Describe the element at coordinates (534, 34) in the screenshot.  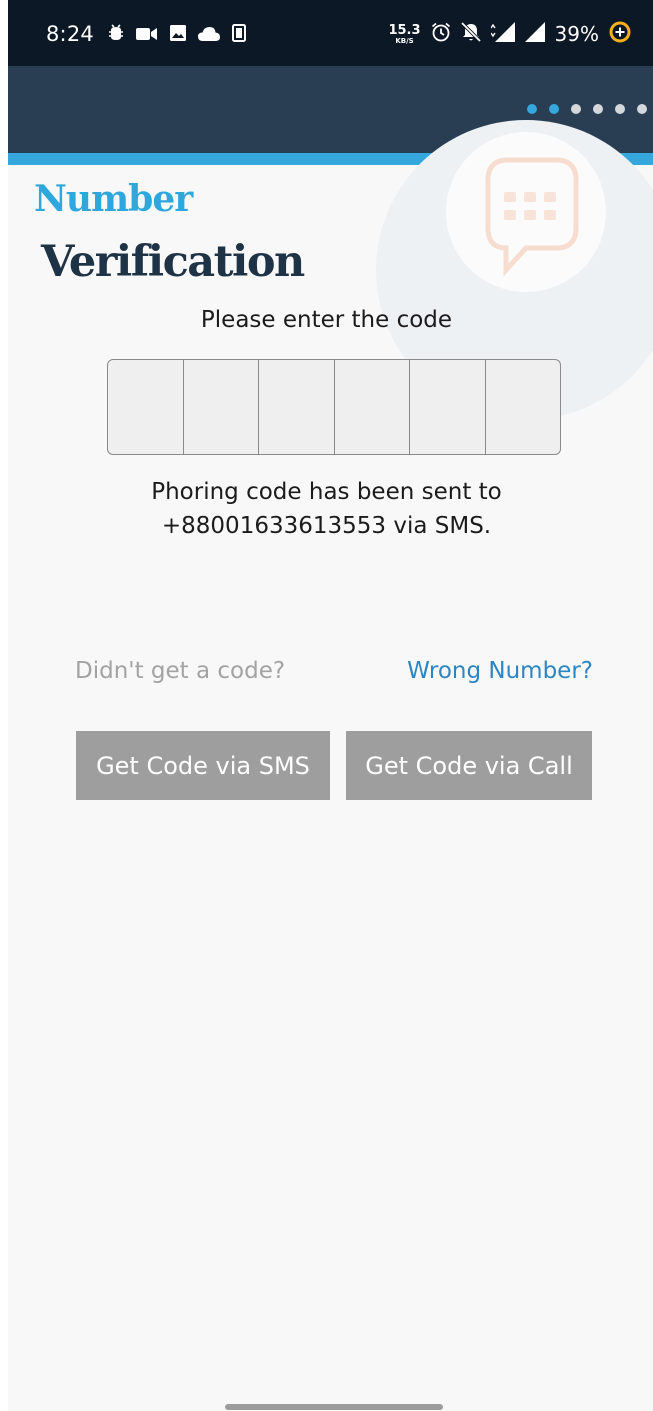
I see `wifi-signal-icon` at that location.